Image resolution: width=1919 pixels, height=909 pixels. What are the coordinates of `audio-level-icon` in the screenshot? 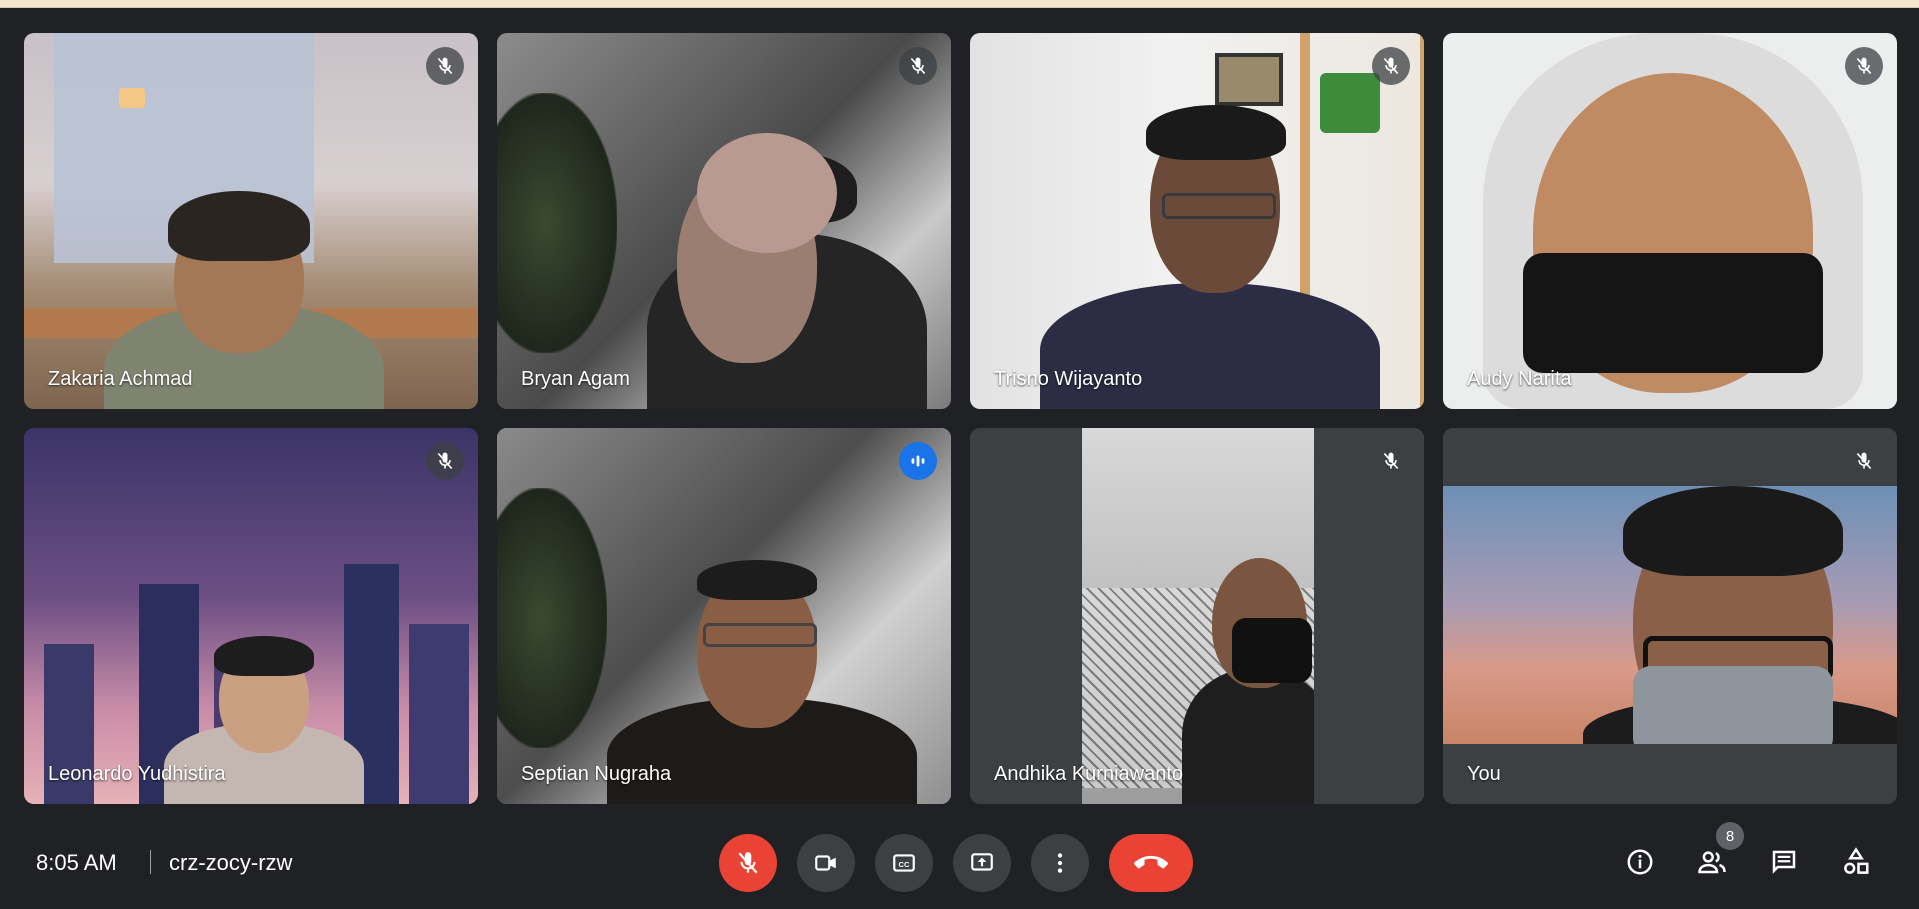 It's located at (918, 461).